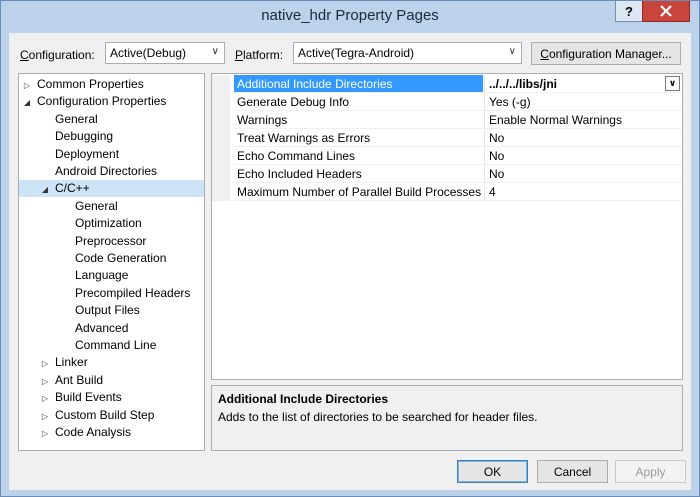 Image resolution: width=700 pixels, height=497 pixels. Describe the element at coordinates (106, 171) in the screenshot. I see `tree-item-label: Android Directories` at that location.